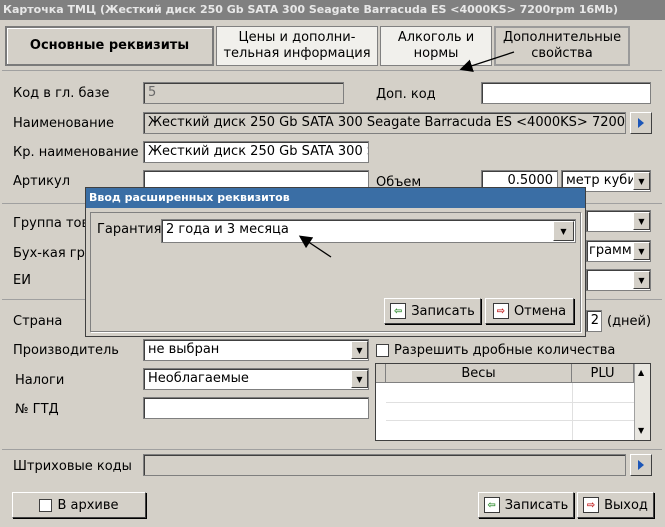 This screenshot has height=527, width=665. Describe the element at coordinates (64, 123) in the screenshot. I see `name-label: Наименование` at that location.